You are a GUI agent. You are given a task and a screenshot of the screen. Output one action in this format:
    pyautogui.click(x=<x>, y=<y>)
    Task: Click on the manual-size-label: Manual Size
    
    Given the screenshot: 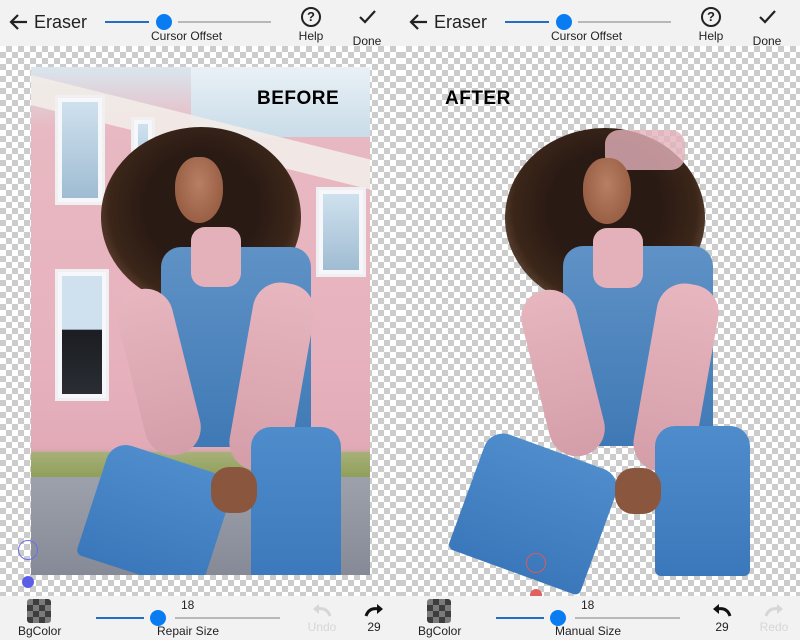 What is the action you would take?
    pyautogui.click(x=588, y=631)
    